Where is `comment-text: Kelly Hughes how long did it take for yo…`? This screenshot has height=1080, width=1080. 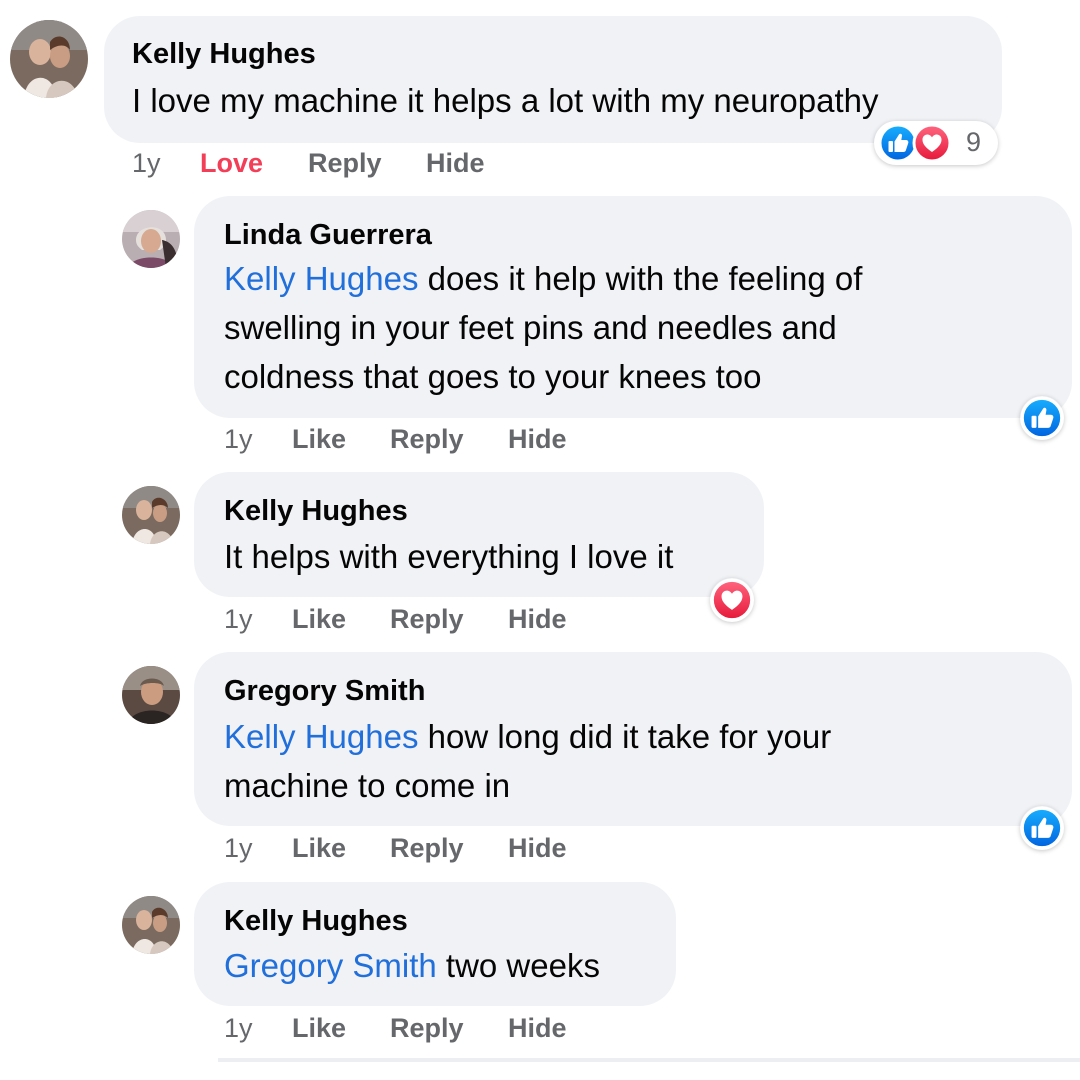
comment-text: Kelly Hughes how long did it take for yo… is located at coordinates (644, 761).